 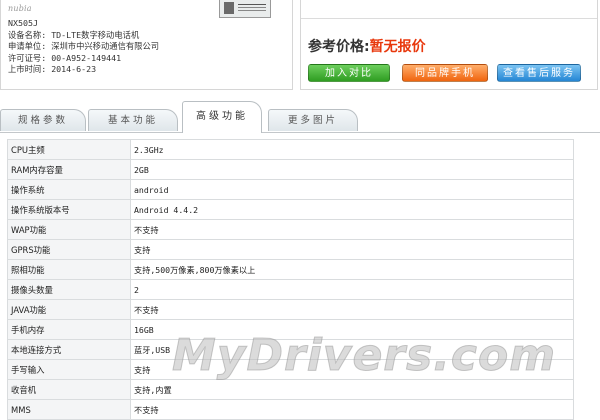 I want to click on table-row: 手机内存 16GB, so click(x=290, y=329).